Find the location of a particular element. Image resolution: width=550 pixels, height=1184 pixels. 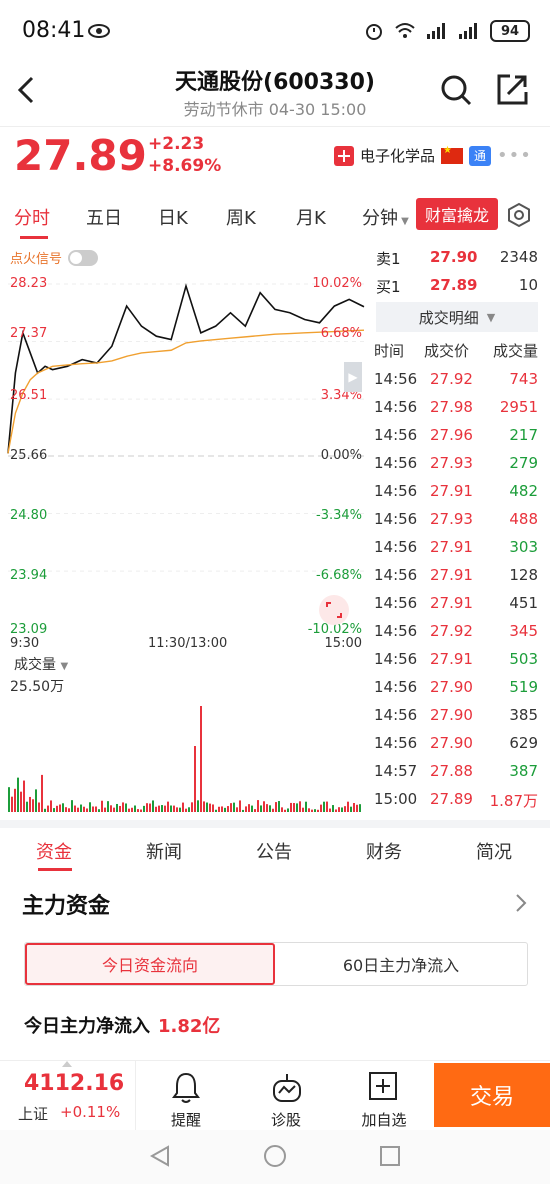

eye-icon is located at coordinates (99, 31).